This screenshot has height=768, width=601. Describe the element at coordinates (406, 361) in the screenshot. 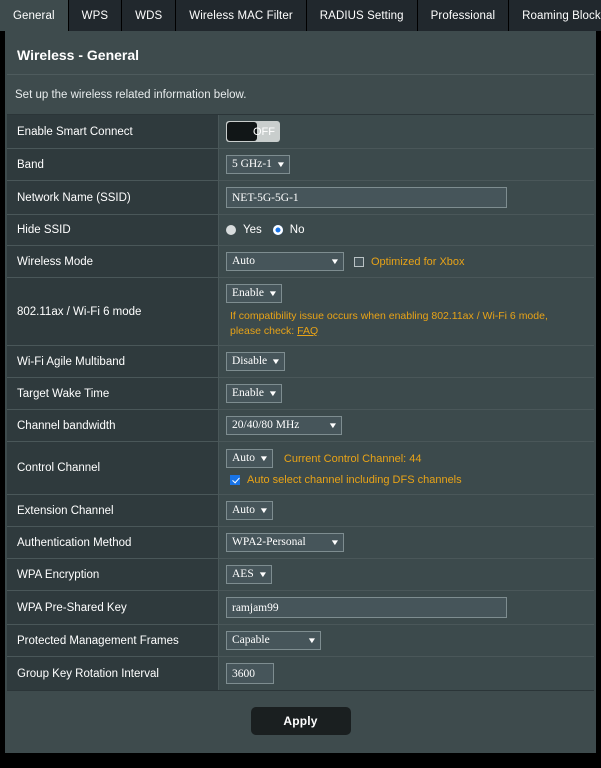

I see `row-value: Disable ▼` at that location.